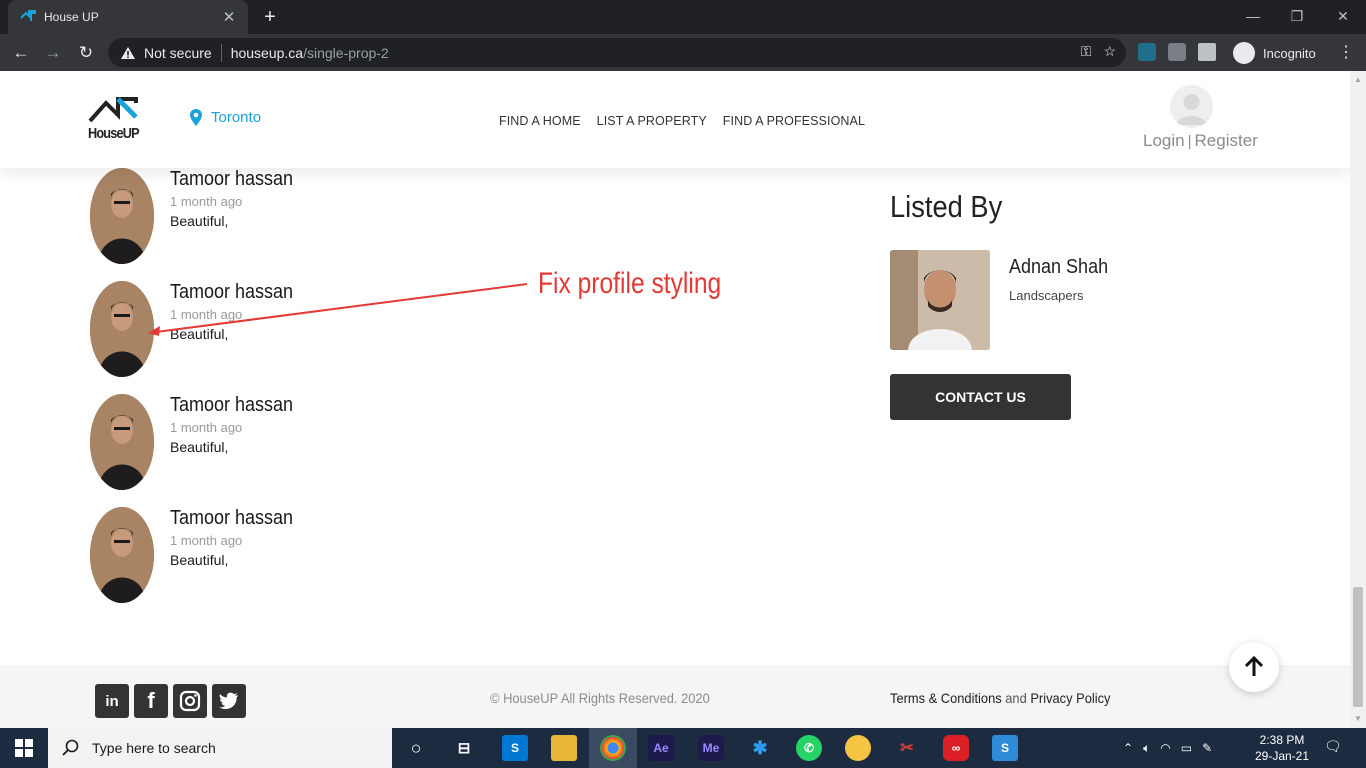 The image size is (1366, 768). Describe the element at coordinates (229, 17) in the screenshot. I see `tab-close-icon: ✕` at that location.